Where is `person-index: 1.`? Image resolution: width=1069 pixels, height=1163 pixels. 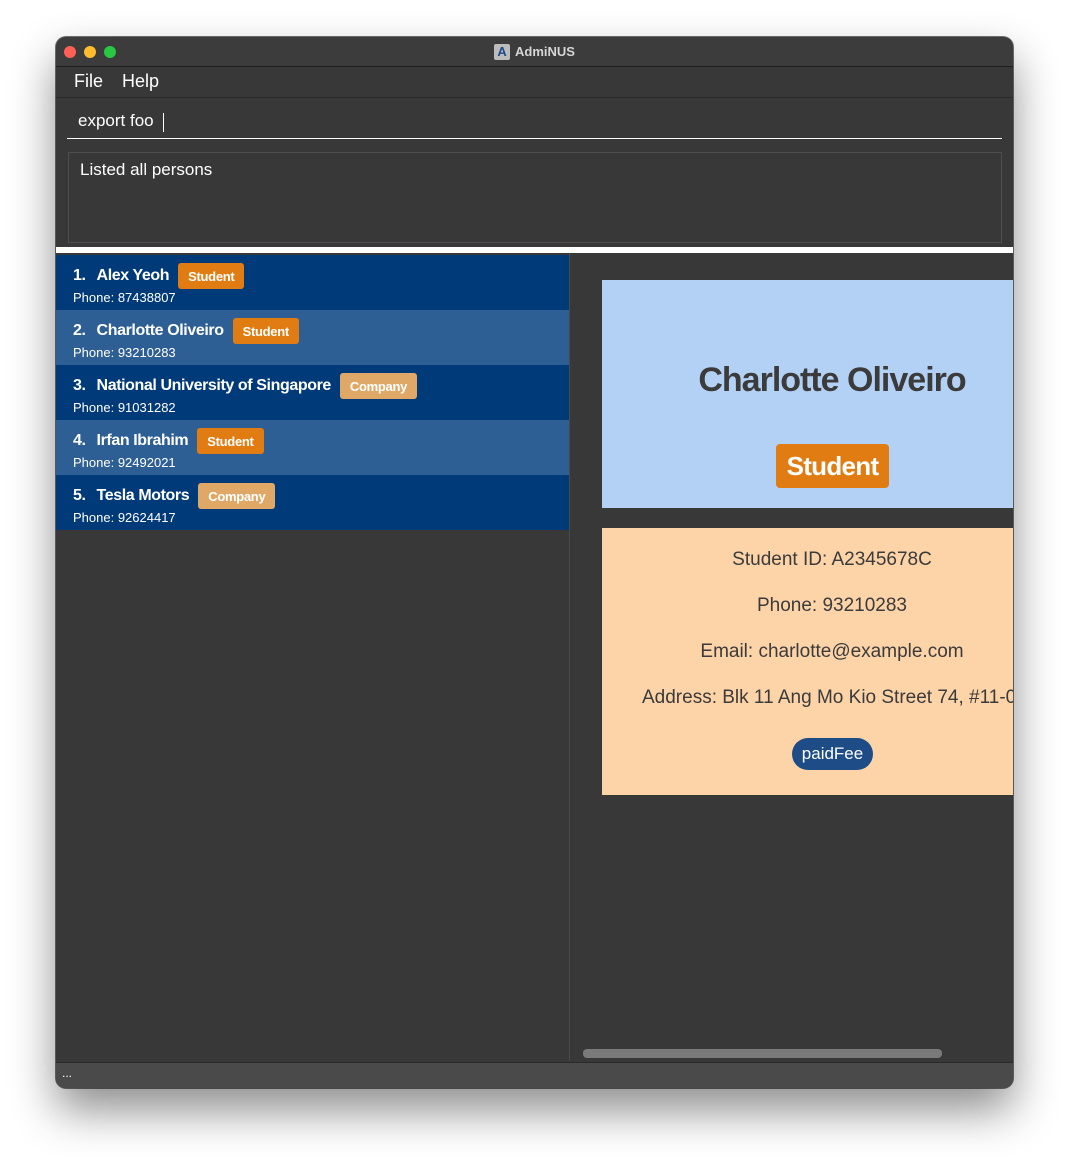
person-index: 1. is located at coordinates (79, 275).